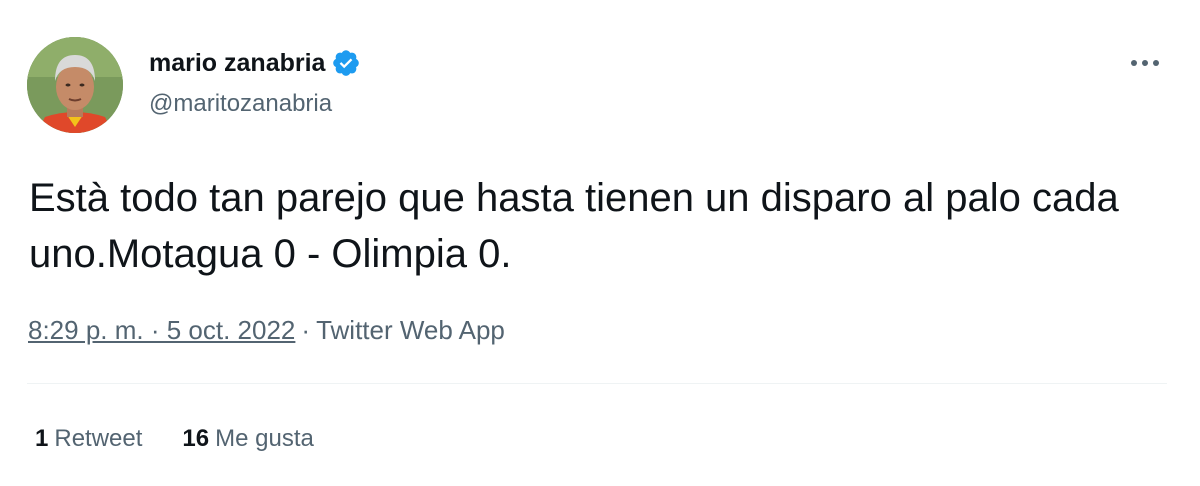  I want to click on tweet-meta: 8:29 p. m. · 5 oct. 2022 · Twitter Web App, so click(266, 330).